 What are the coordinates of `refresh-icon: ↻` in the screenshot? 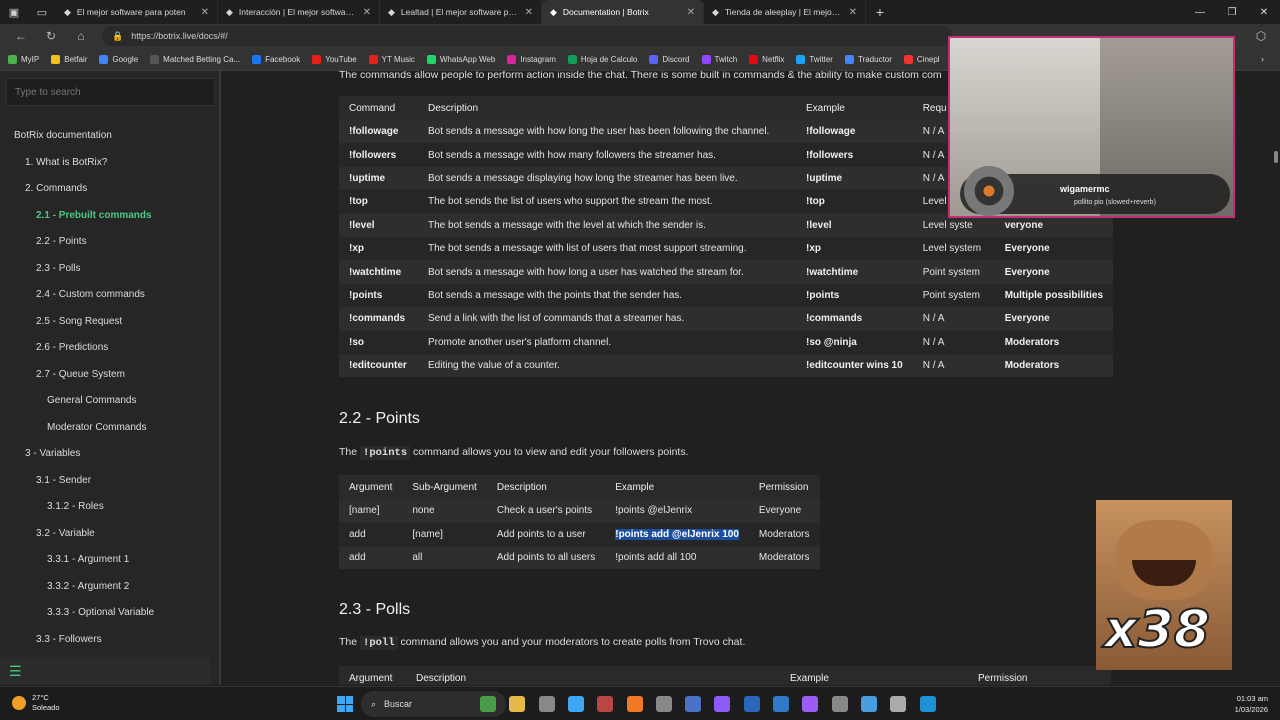 It's located at (51, 36).